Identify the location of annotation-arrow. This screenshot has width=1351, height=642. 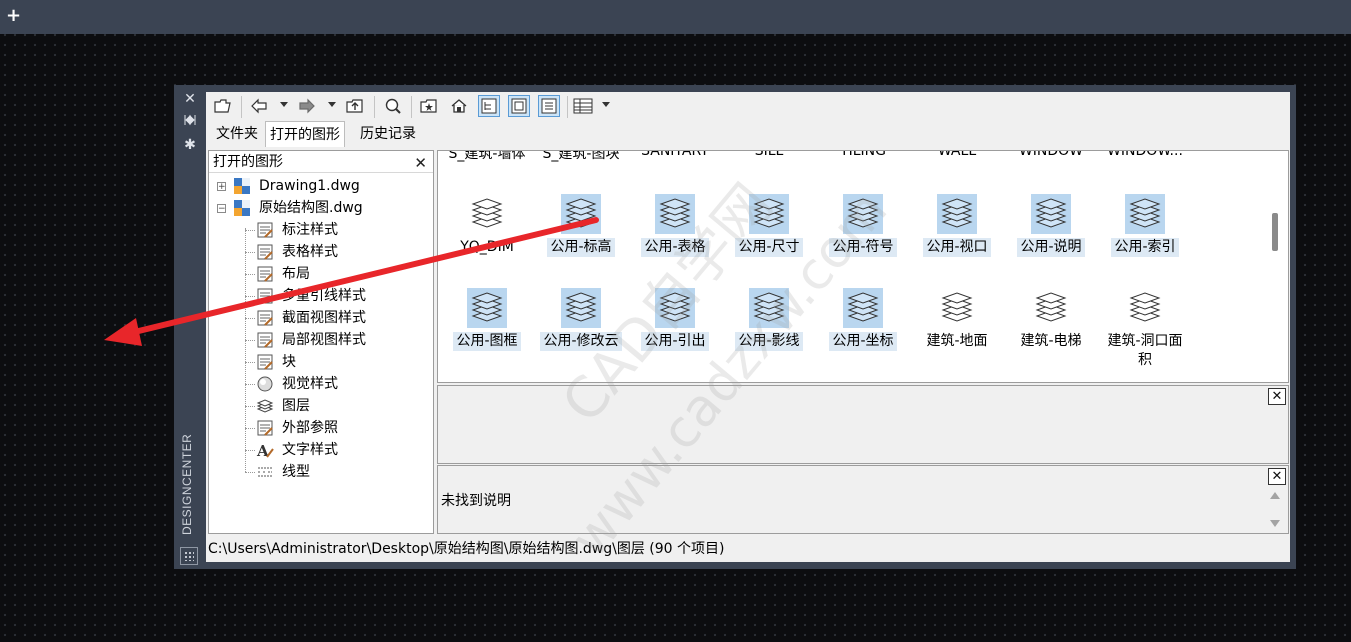
(351, 281).